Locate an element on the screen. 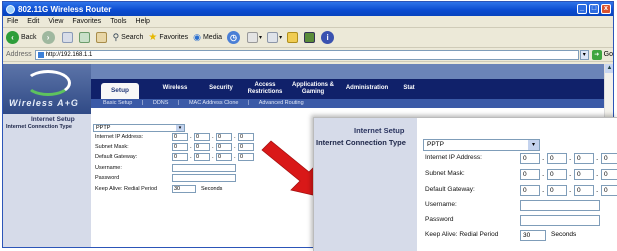  folder-button is located at coordinates (293, 37).